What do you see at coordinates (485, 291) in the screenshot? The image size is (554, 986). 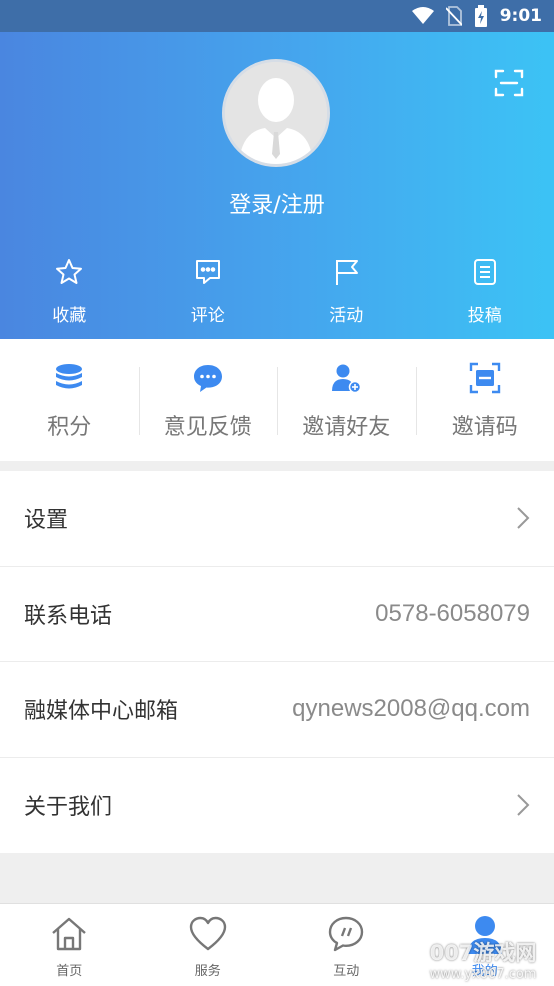 I see `quick-action-submit: 投稿` at bounding box center [485, 291].